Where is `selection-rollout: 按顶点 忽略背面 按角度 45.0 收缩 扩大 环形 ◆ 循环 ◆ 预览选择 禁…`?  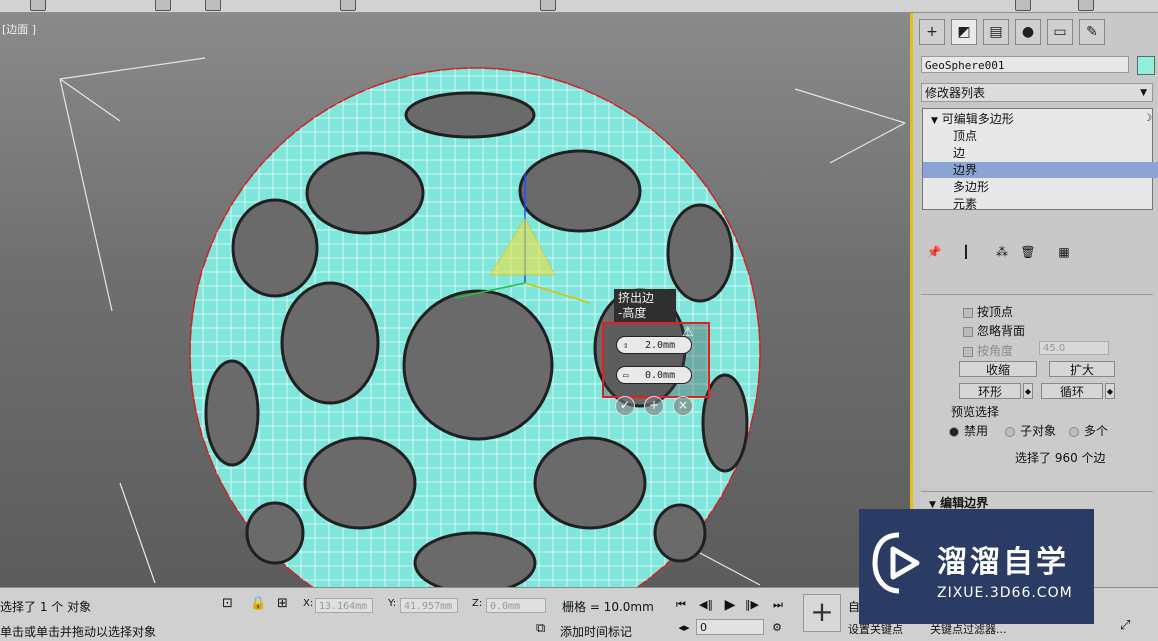 selection-rollout: 按顶点 忽略背面 按角度 45.0 收缩 扩大 环形 ◆ 循环 ◆ 预览选择 禁… is located at coordinates (1037, 390).